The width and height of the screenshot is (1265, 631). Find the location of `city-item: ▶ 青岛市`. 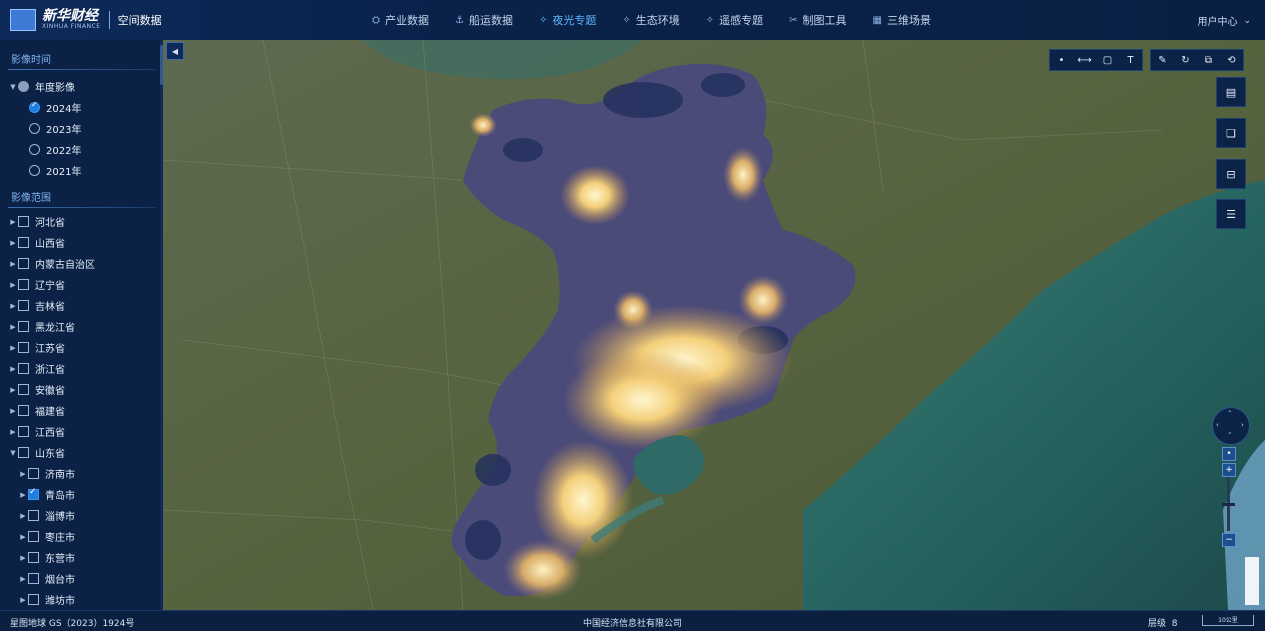

city-item: ▶ 青岛市 is located at coordinates (81, 494).